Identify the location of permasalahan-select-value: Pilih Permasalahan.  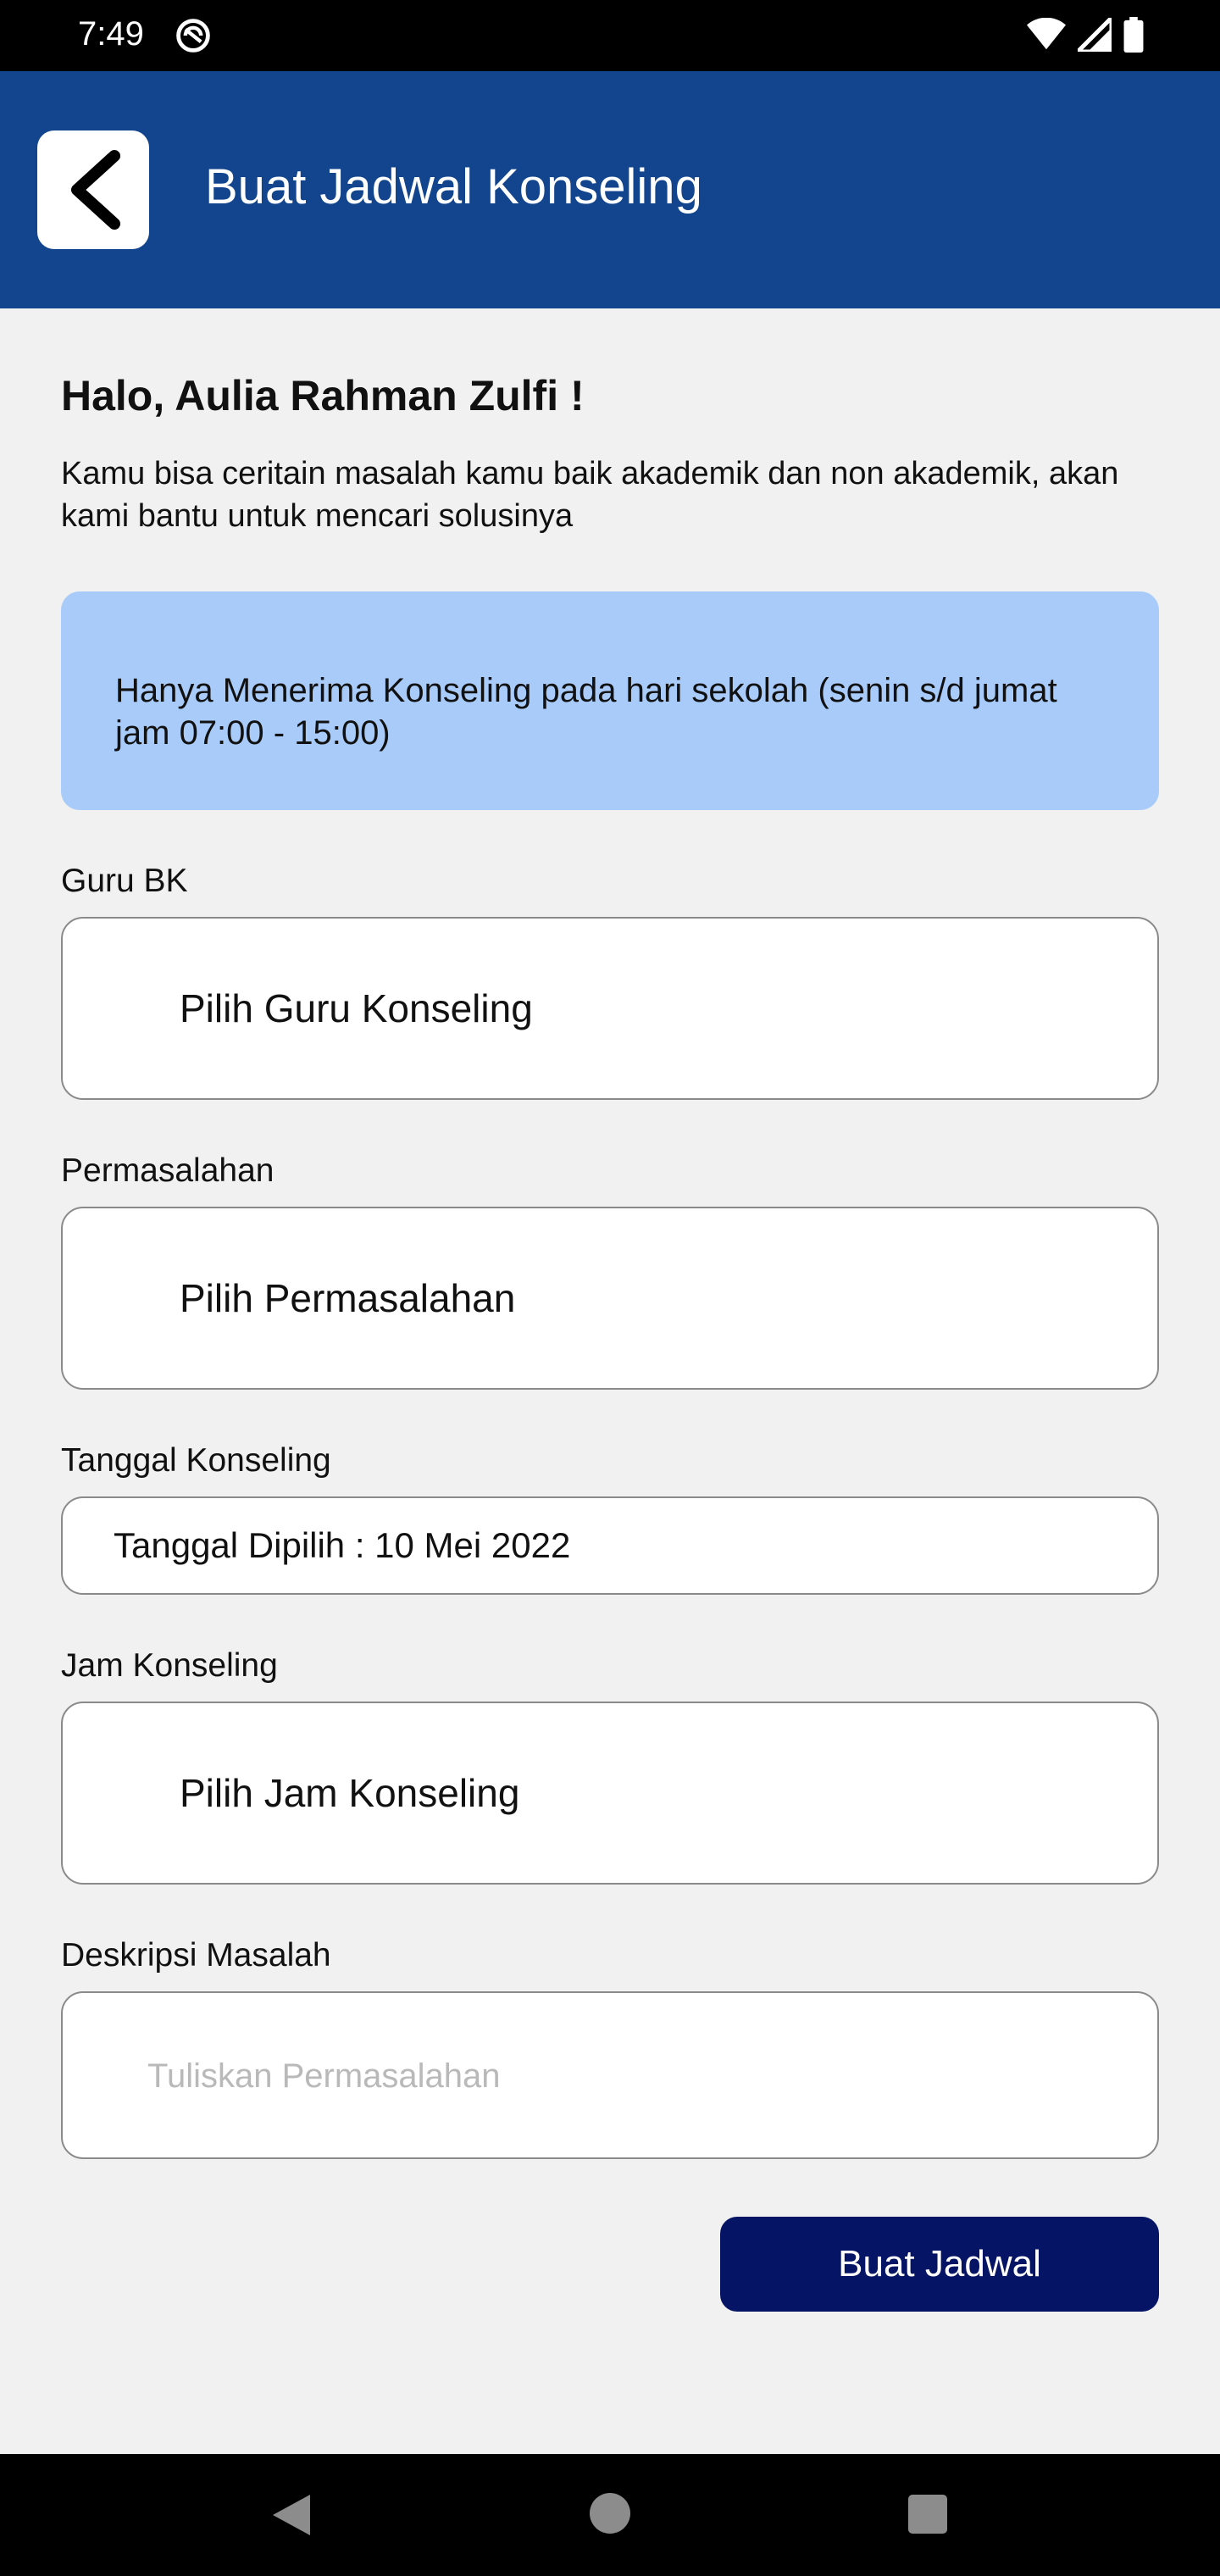
(348, 1298).